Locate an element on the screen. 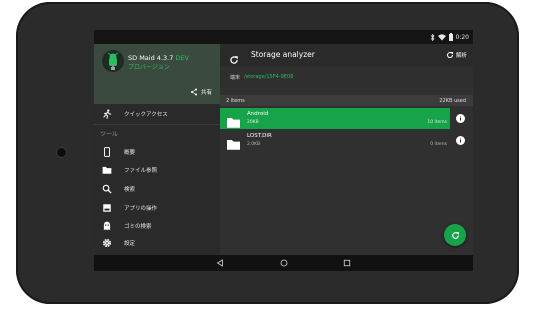 The height and width of the screenshot is (310, 535). app-edition: プロバージョン is located at coordinates (149, 67).